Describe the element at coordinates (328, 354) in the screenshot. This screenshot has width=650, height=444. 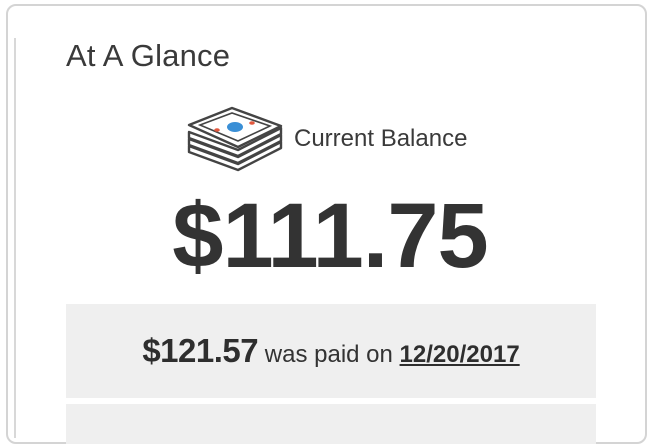
I see `last-payment-connector: was paid on` at that location.